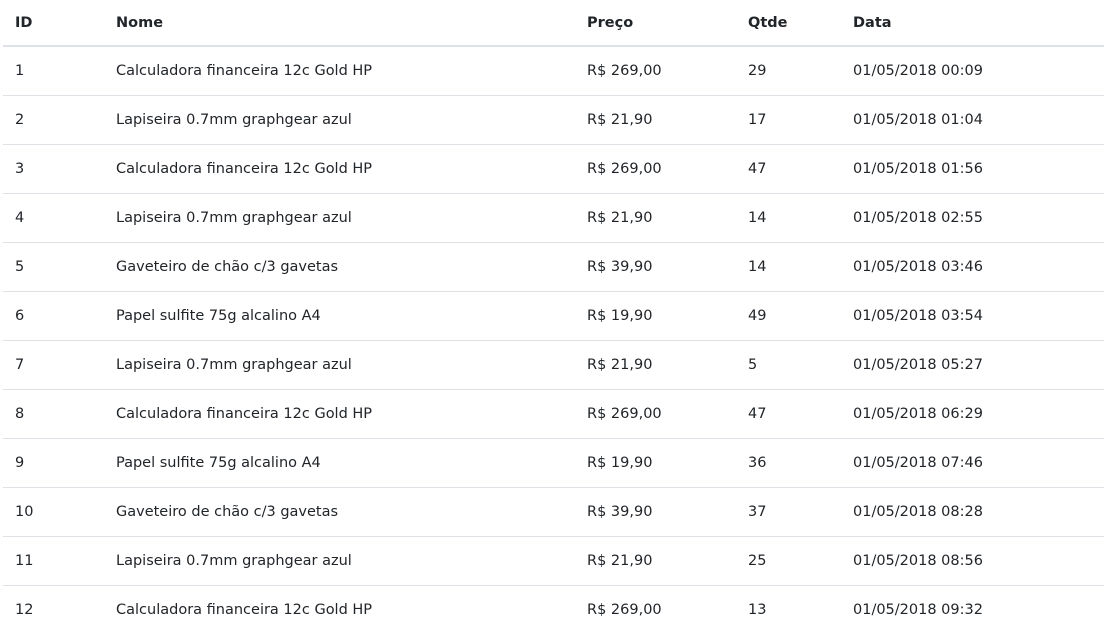  I want to click on cell-qtde: 49, so click(788, 316).